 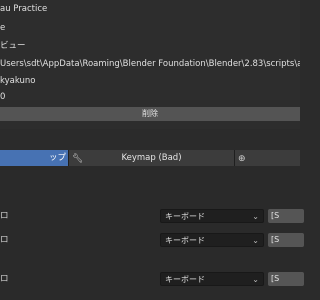 I want to click on tab-active: ップ, so click(x=34, y=158).